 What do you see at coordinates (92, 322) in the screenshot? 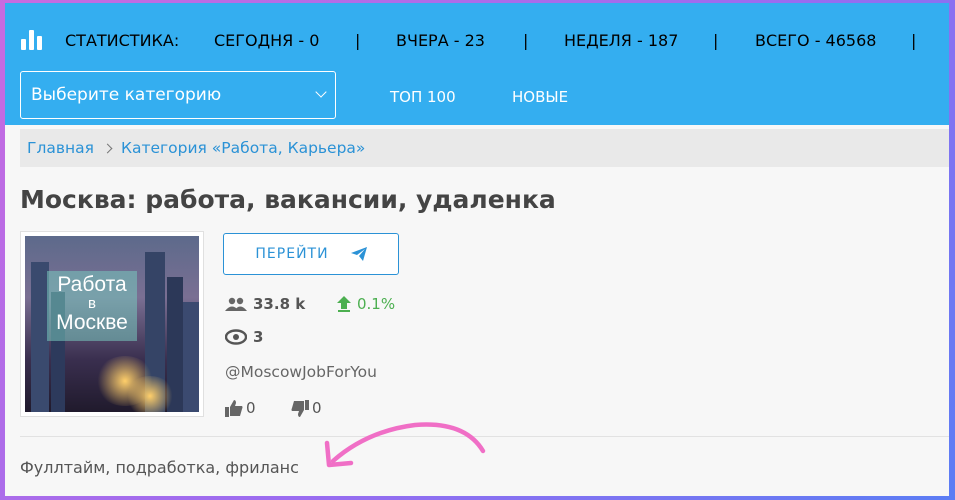
I see `thumbnail-text-line: Москве` at bounding box center [92, 322].